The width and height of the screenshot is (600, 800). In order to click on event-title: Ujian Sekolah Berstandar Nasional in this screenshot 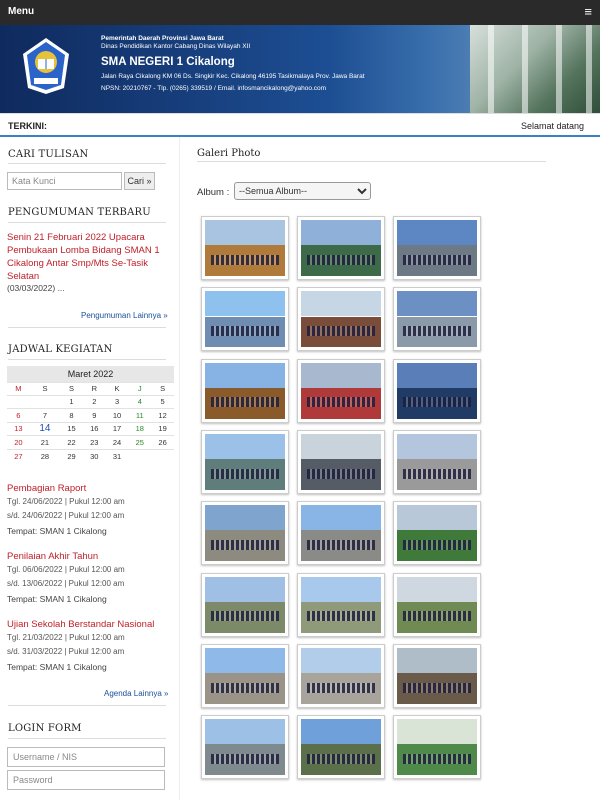, I will do `click(91, 625)`.